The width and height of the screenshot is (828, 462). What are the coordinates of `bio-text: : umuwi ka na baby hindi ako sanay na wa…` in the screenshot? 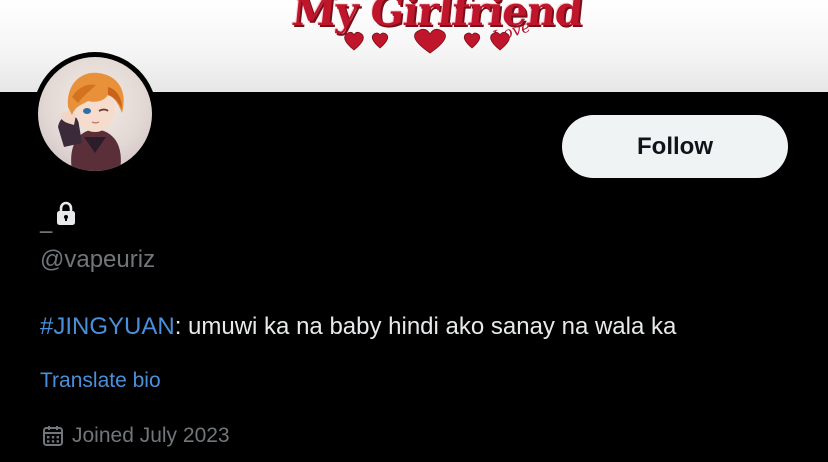 It's located at (425, 326).